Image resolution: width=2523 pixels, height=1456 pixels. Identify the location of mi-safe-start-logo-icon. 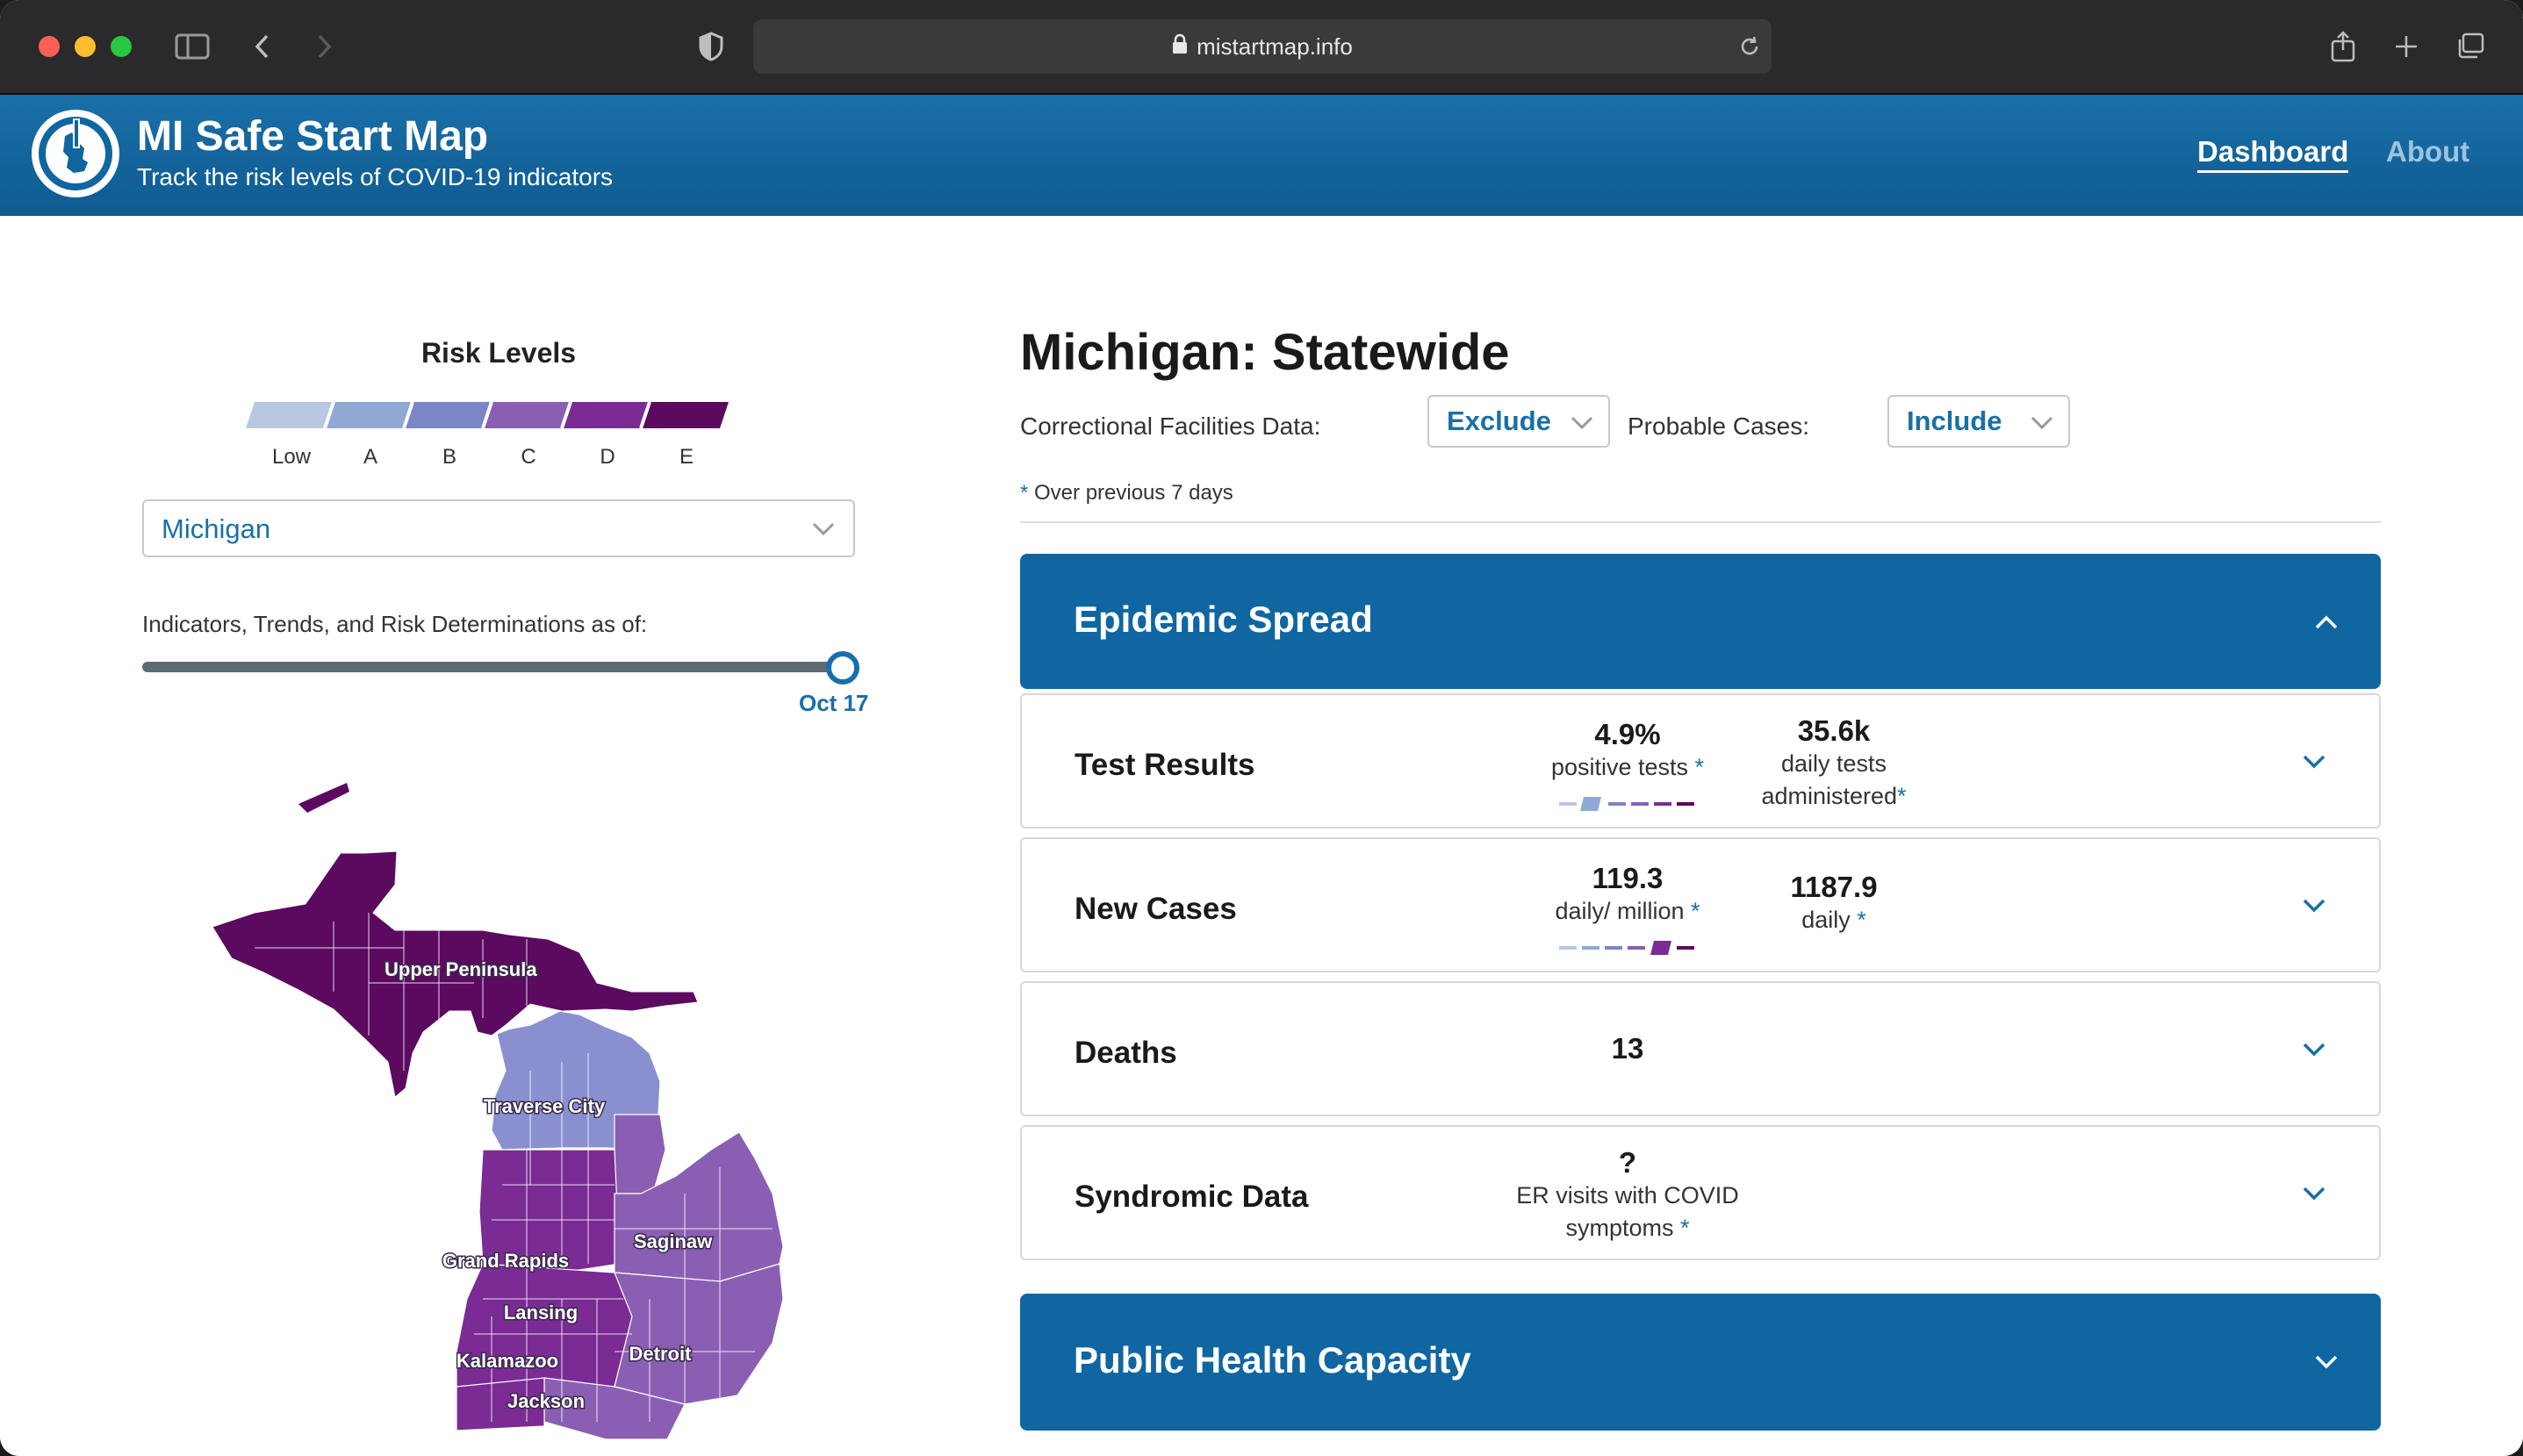
(75, 153).